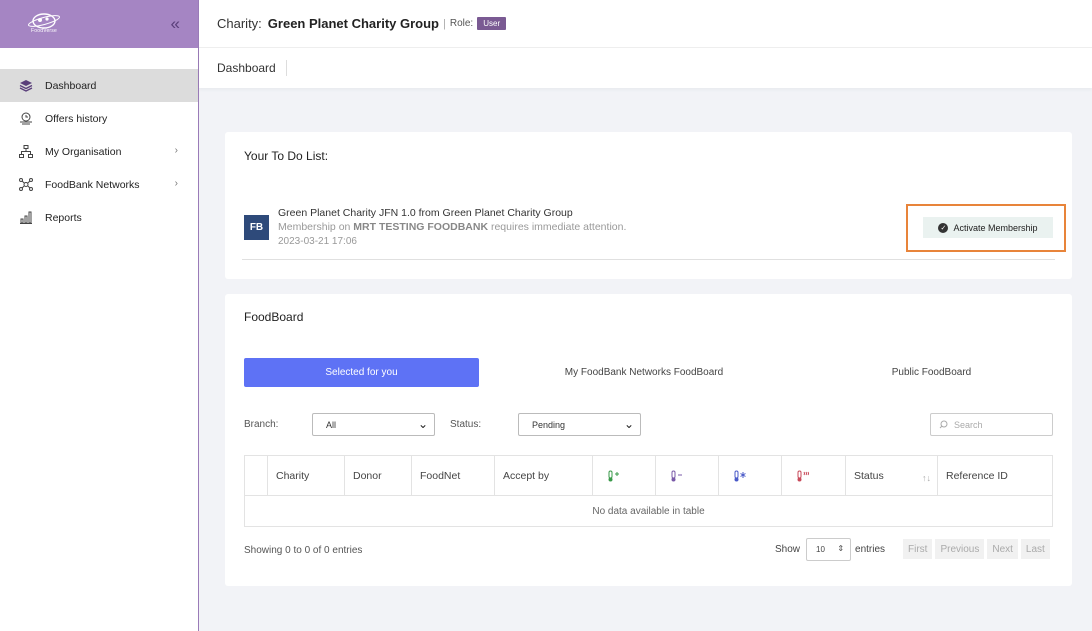 Image resolution: width=1092 pixels, height=631 pixels. I want to click on sidebar-item-foodbank-networks: FoodBank Networks ›, so click(99, 184).